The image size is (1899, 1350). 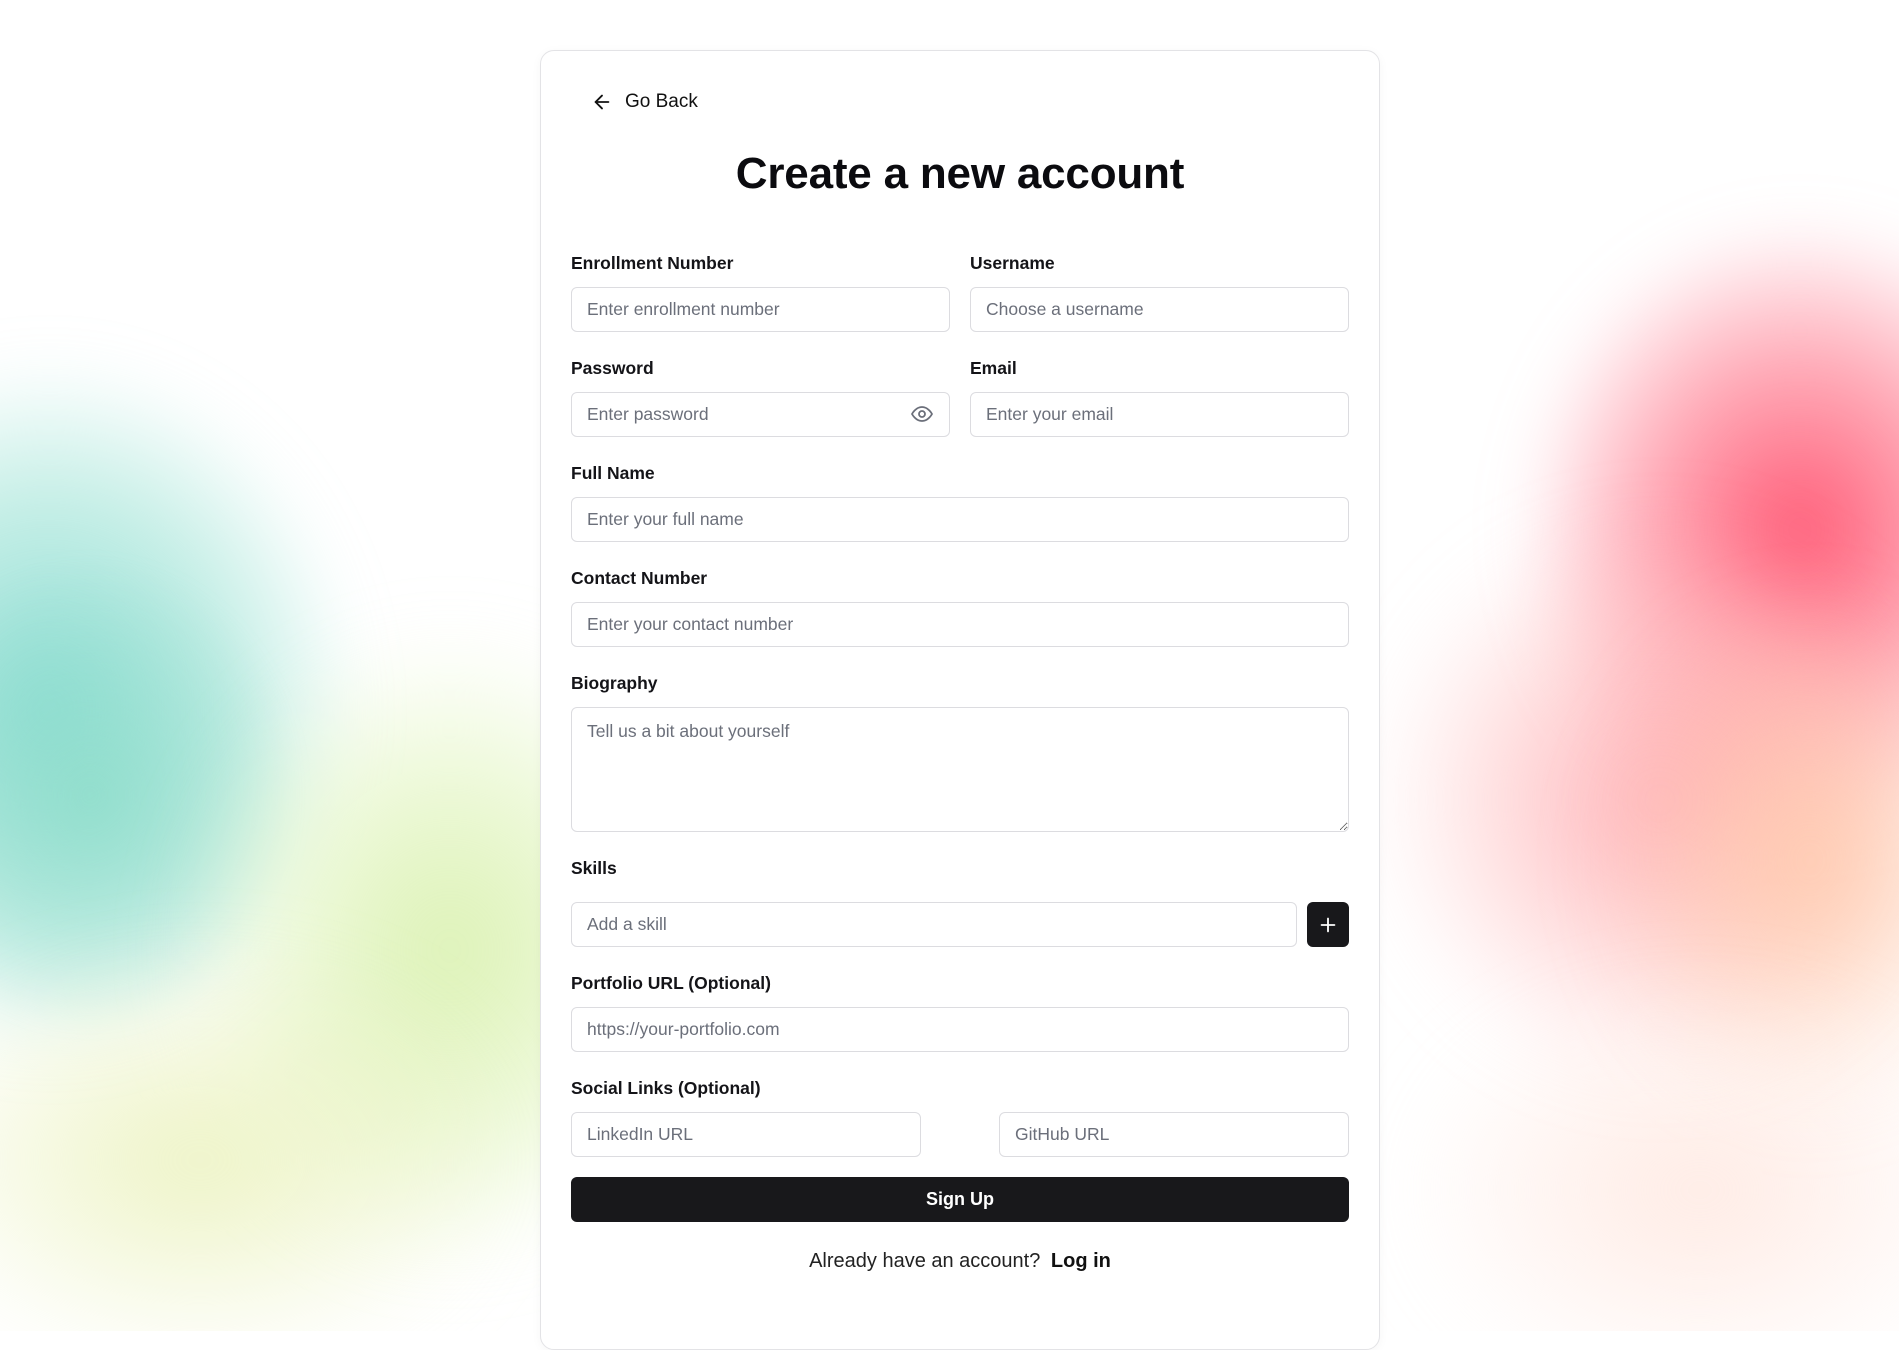 I want to click on portfolio-url-label: Portfolio URL (Optional), so click(x=671, y=983).